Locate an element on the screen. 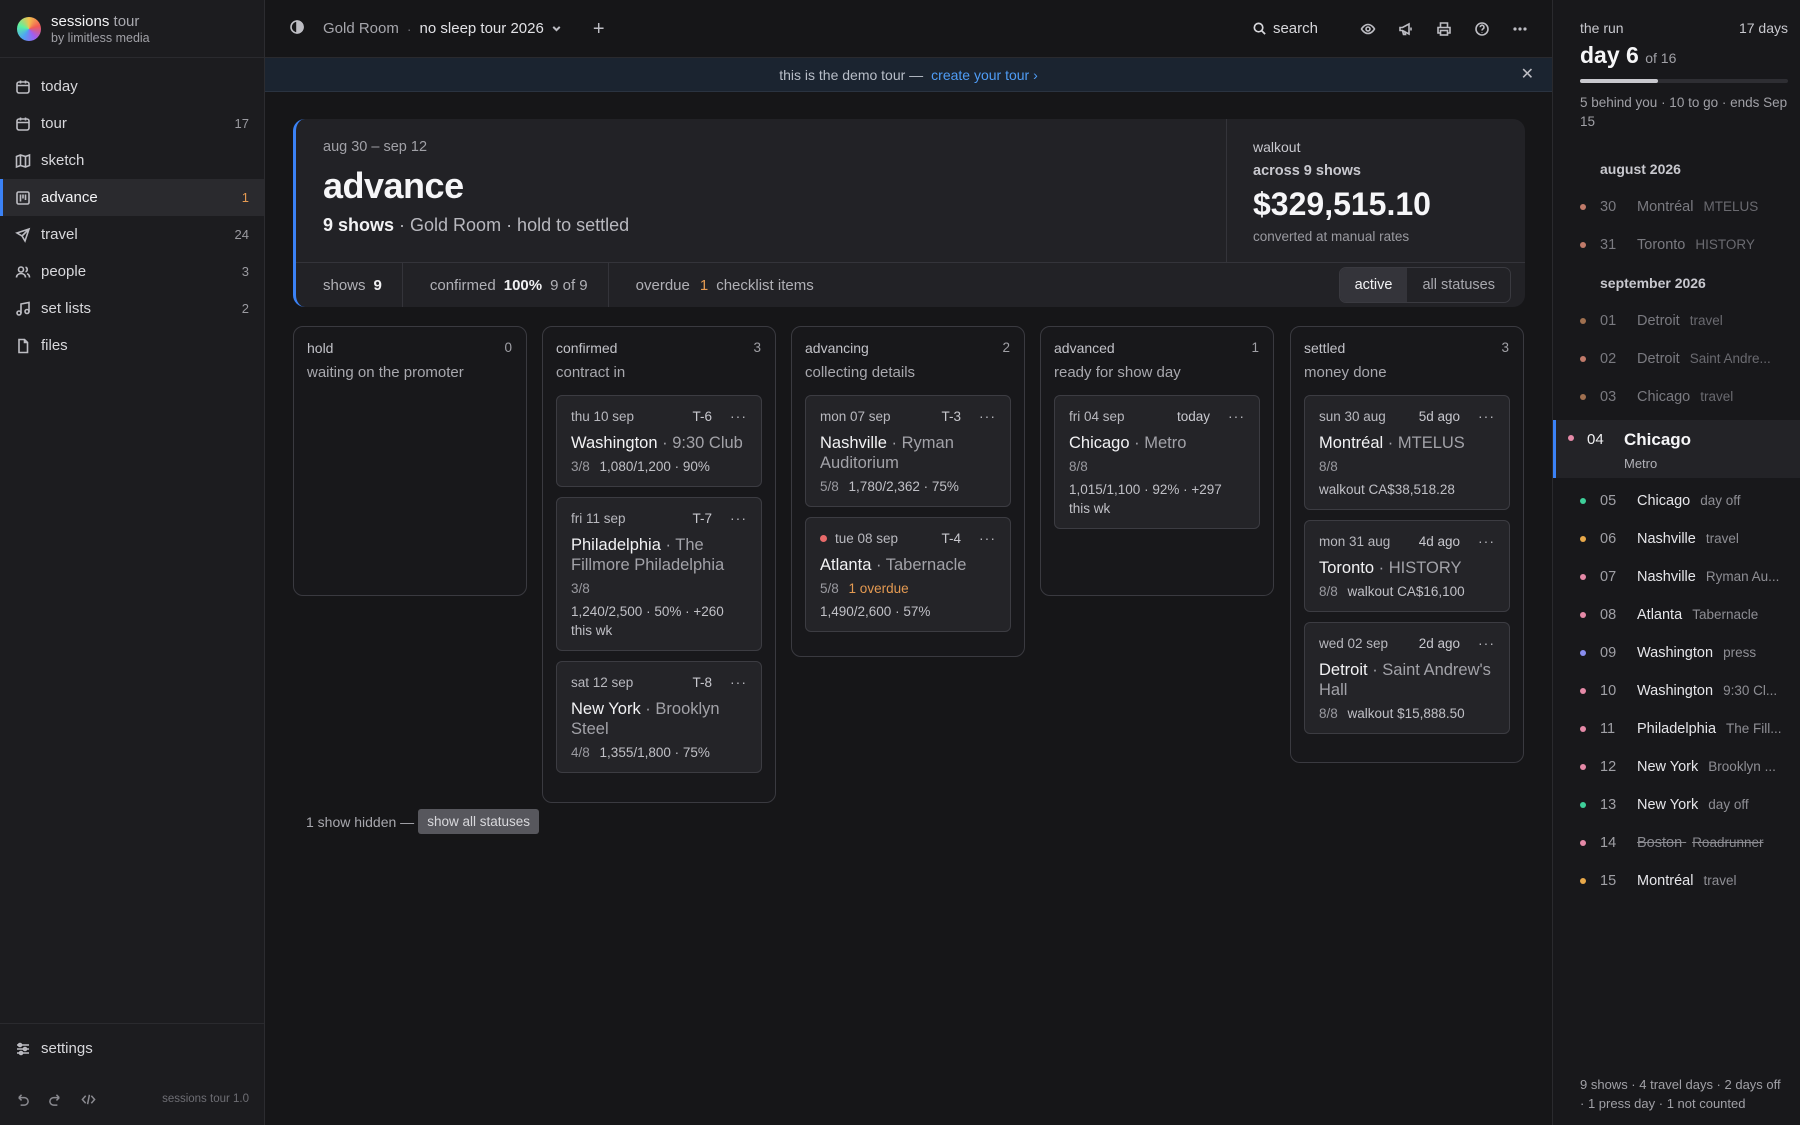 This screenshot has height=1125, width=1800. stat-label: shows is located at coordinates (344, 285).